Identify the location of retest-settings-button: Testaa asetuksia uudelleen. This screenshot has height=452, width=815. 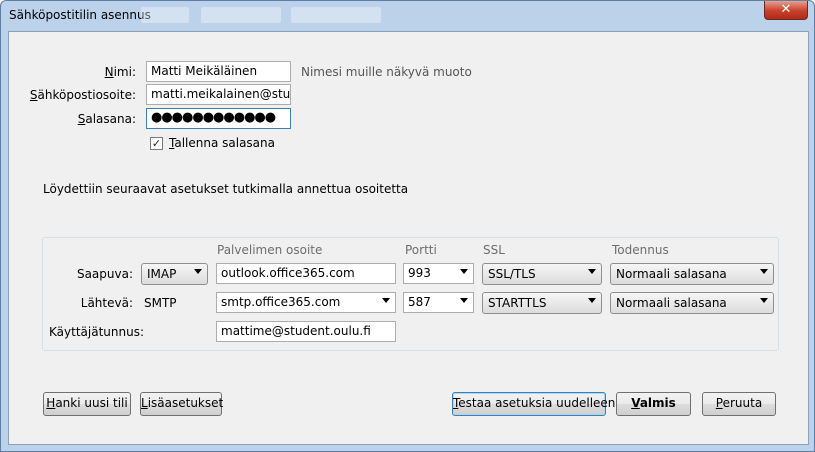
(533, 404).